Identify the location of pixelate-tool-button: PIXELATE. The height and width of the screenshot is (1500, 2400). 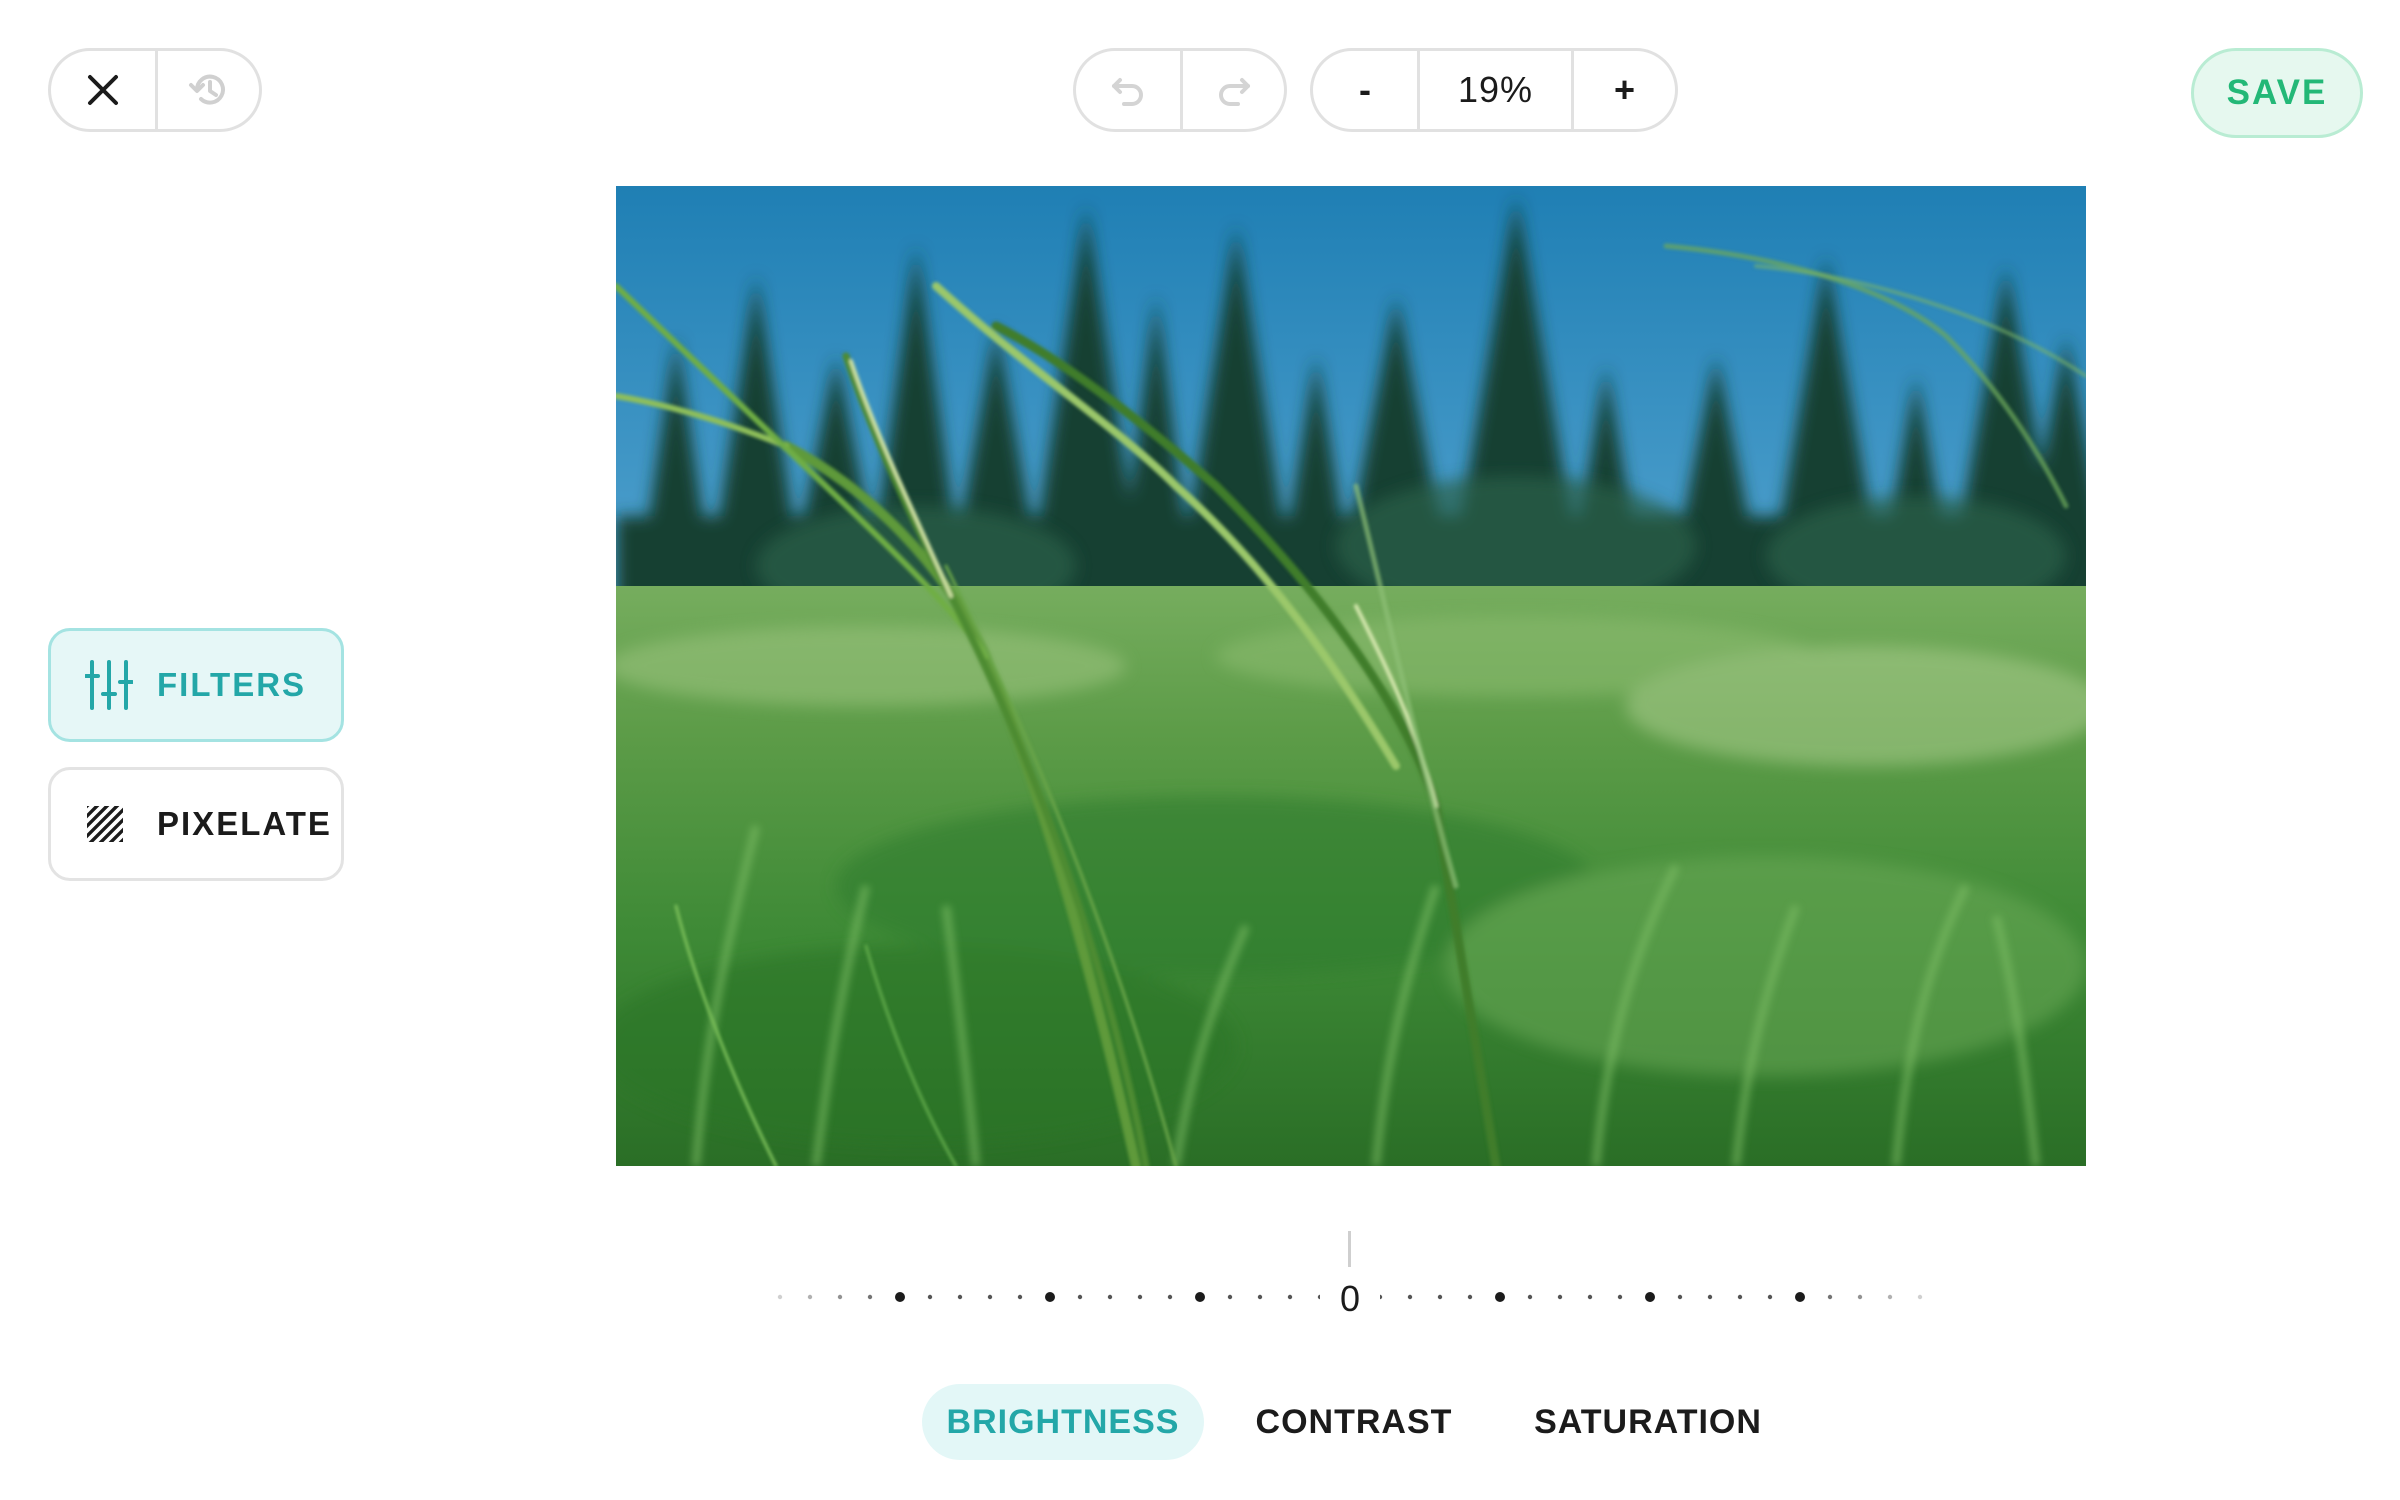
(196, 824).